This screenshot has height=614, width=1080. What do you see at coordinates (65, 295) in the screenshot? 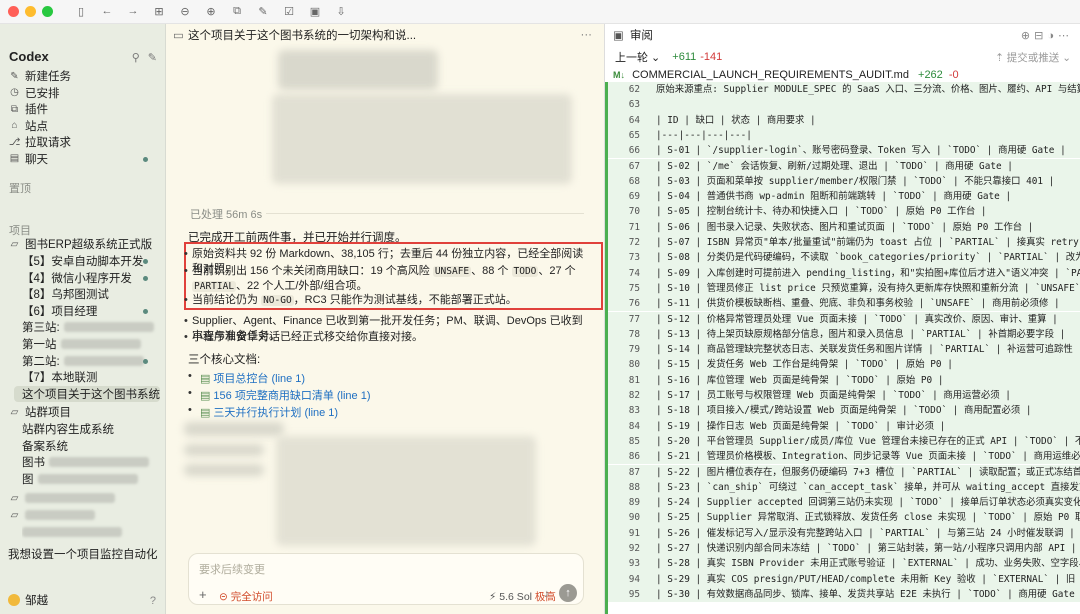
I see `thread-label: 【8】乌邦图测试` at bounding box center [65, 295].